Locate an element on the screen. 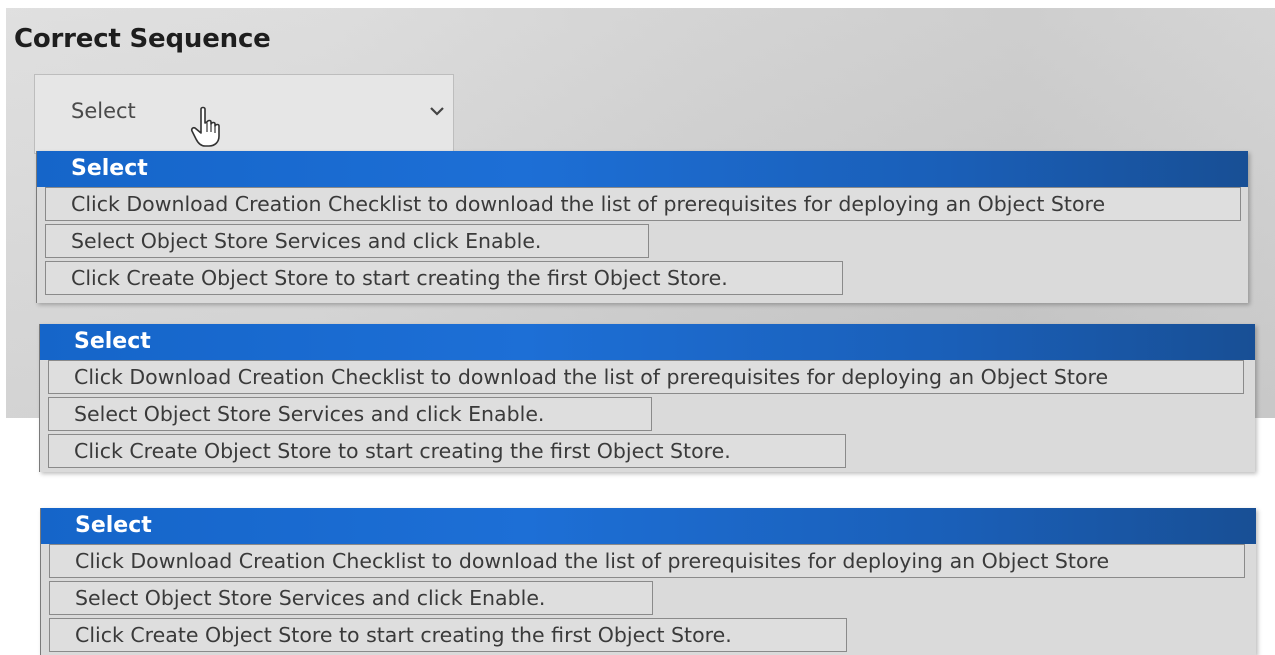 This screenshot has width=1275, height=655. select-value: Select is located at coordinates (103, 111).